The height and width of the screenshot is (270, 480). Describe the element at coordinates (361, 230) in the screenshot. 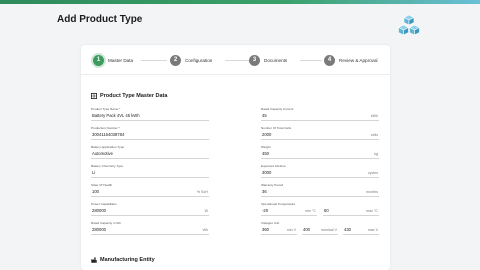

I see `voltage-max-input: 430 max V` at that location.